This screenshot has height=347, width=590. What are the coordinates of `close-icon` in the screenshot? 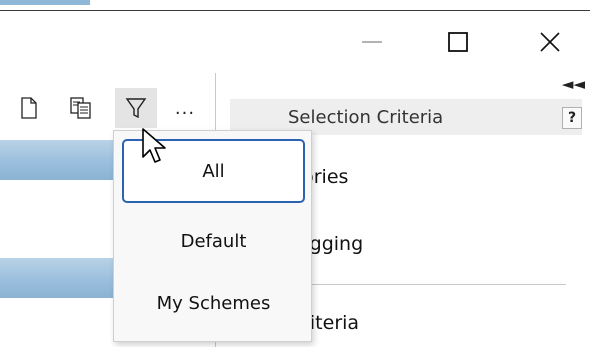 It's located at (550, 42).